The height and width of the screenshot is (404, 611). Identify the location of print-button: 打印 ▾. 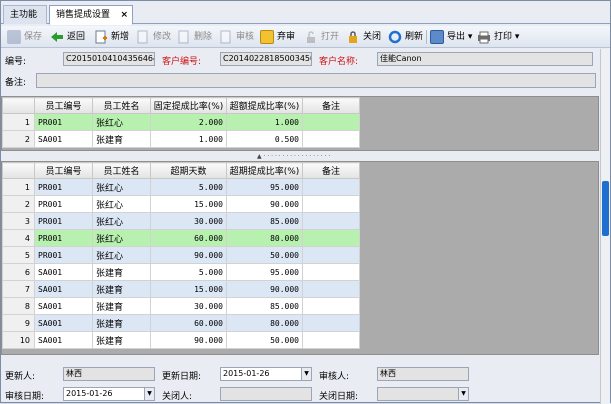
(498, 37).